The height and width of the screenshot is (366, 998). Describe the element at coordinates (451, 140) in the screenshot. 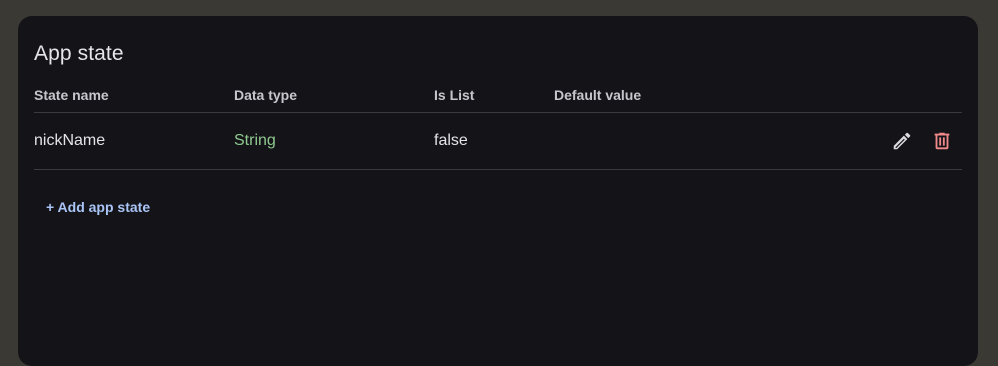

I see `is-list-cell: false` at that location.